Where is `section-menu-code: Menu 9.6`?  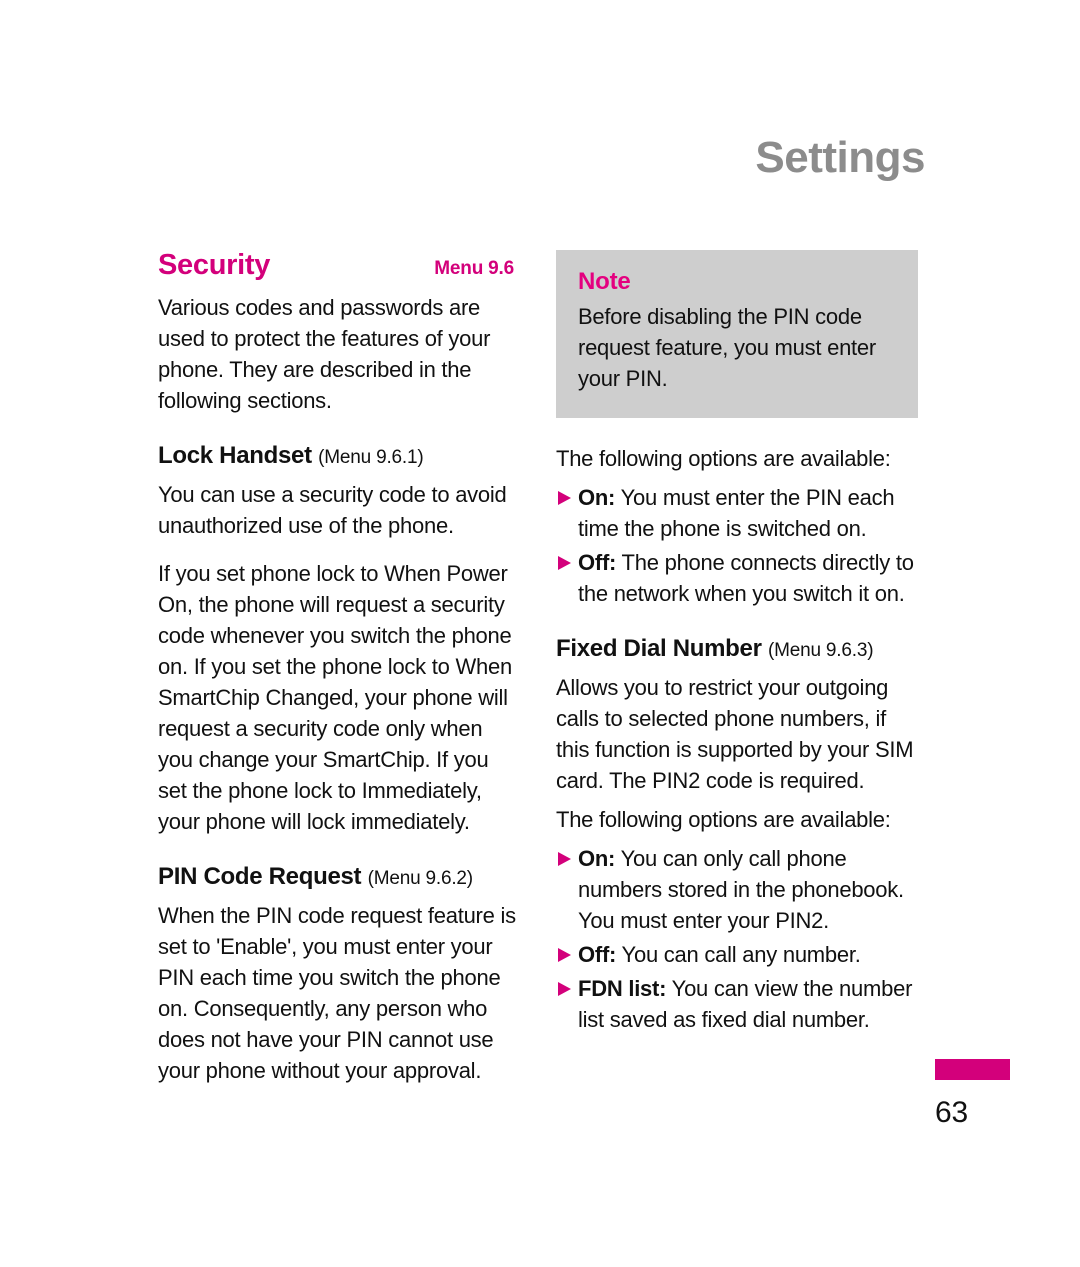 section-menu-code: Menu 9.6 is located at coordinates (474, 268).